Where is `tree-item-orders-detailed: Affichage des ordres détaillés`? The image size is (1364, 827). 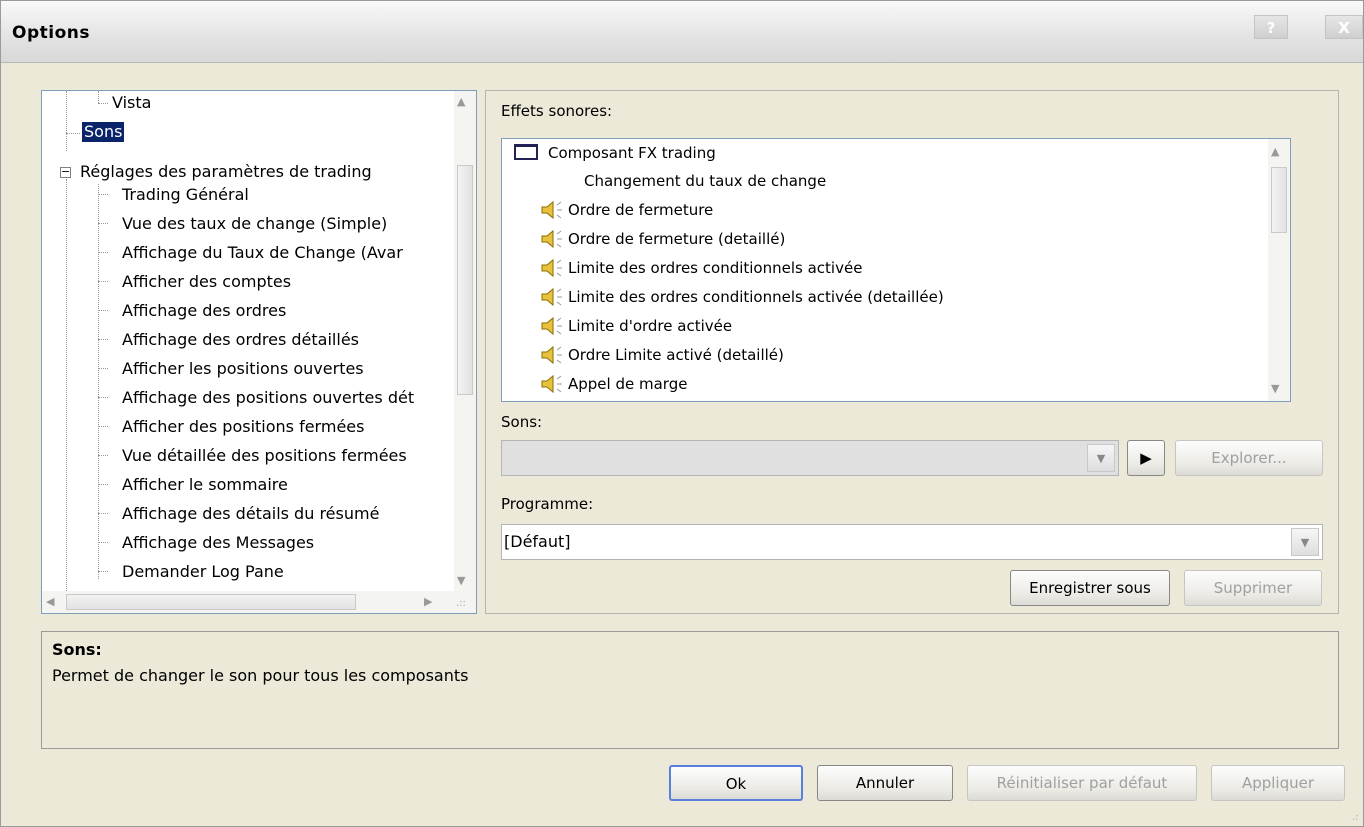 tree-item-orders-detailed: Affichage des ordres détaillés is located at coordinates (240, 340).